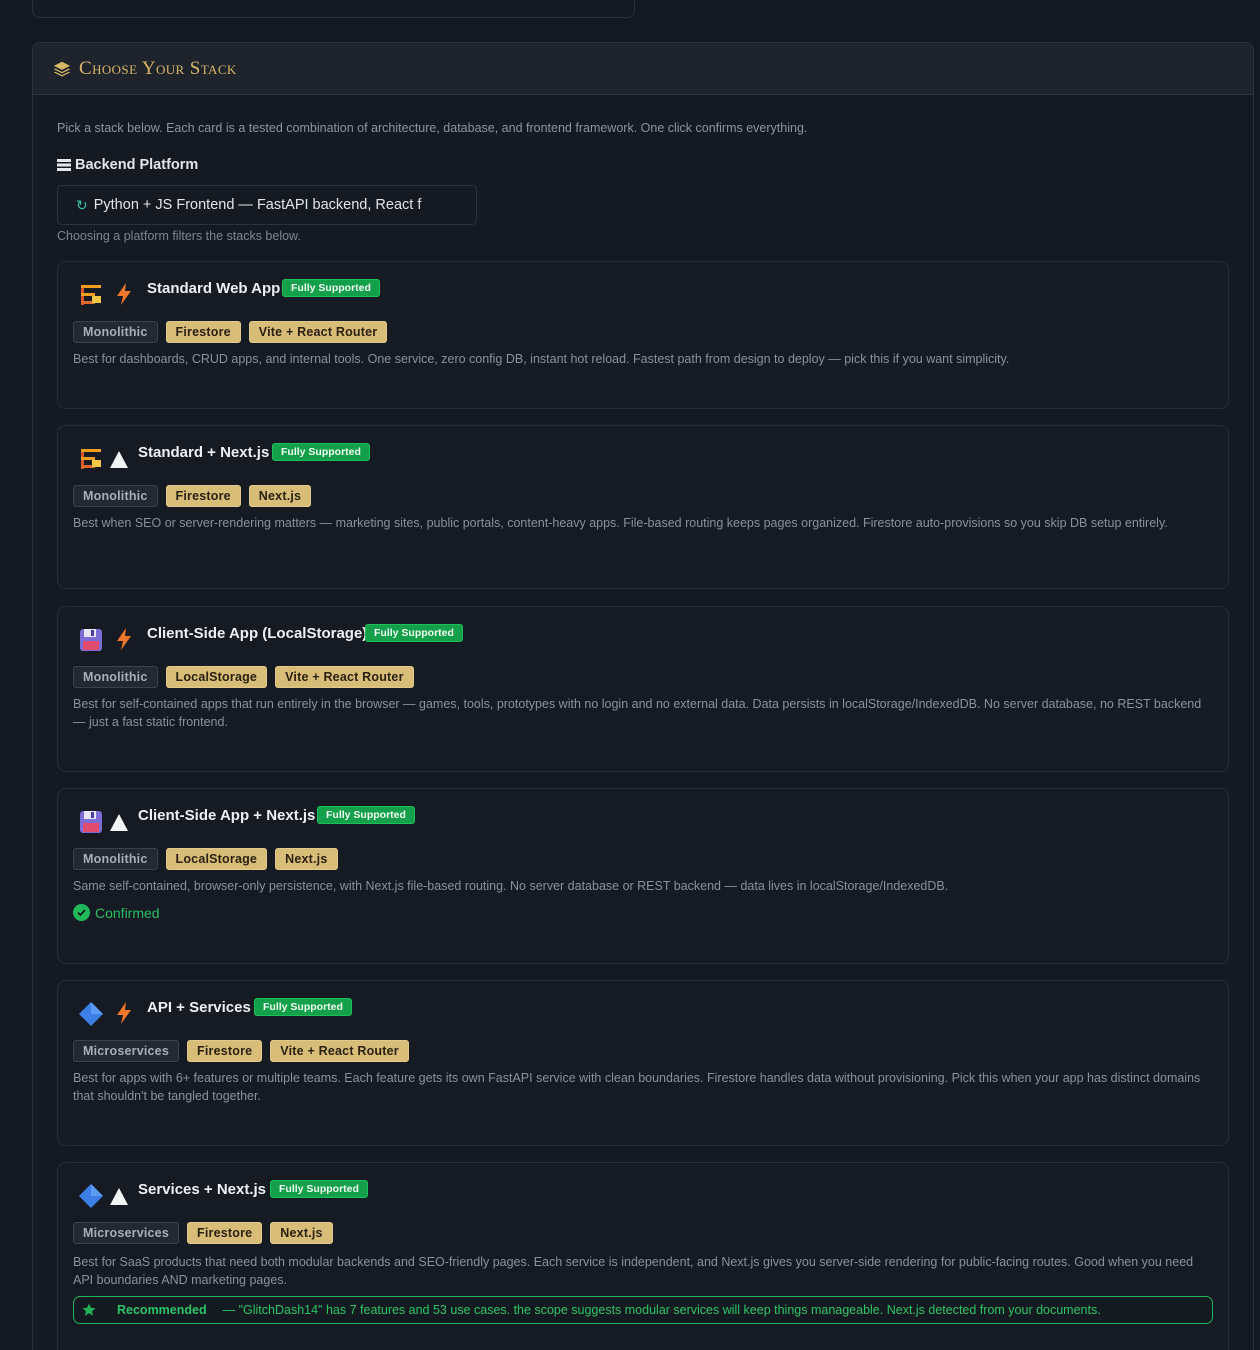  I want to click on platform-label-row: Backend Platform, so click(127, 165).